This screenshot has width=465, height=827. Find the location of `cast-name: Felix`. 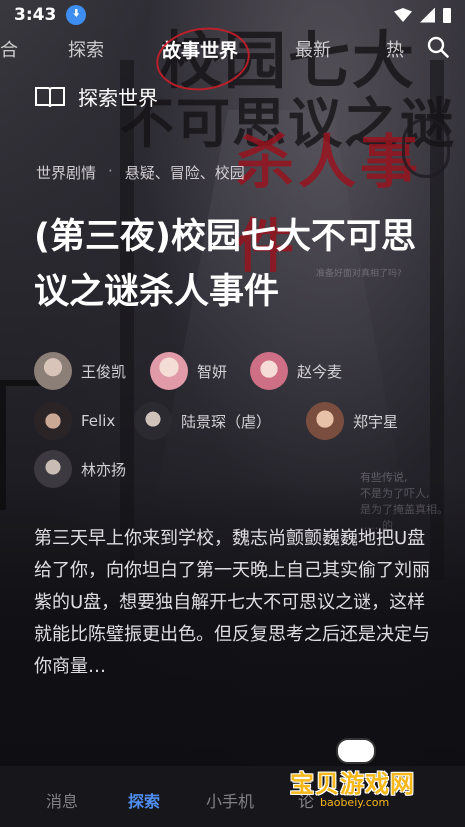

cast-name: Felix is located at coordinates (98, 421).